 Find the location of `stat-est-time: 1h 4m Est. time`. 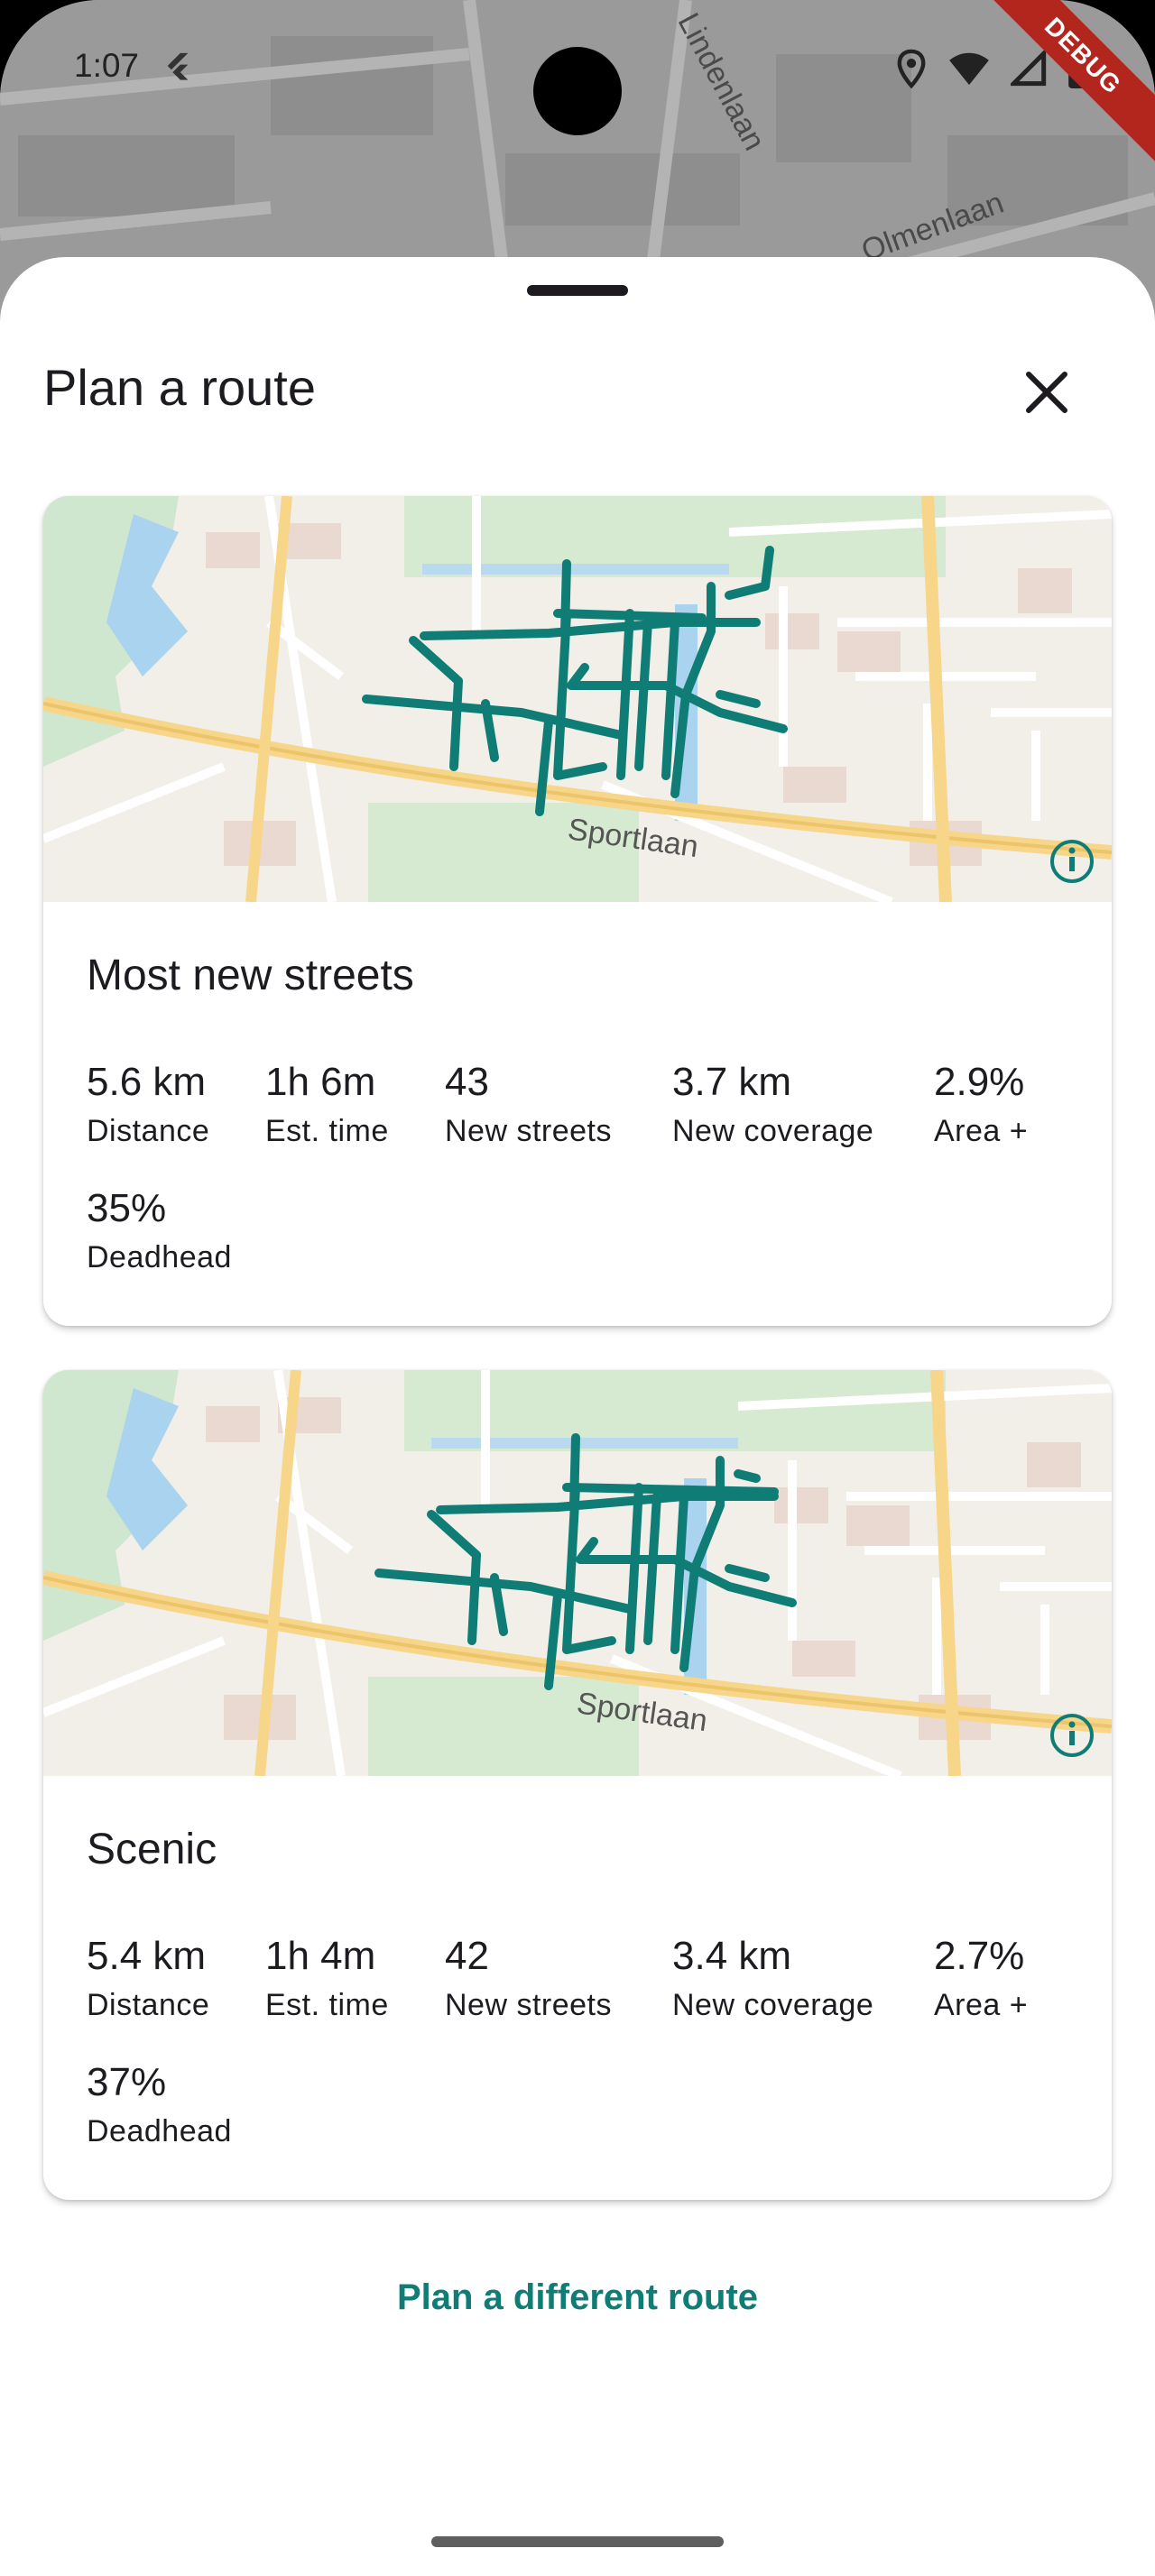

stat-est-time: 1h 4m Est. time is located at coordinates (327, 1978).